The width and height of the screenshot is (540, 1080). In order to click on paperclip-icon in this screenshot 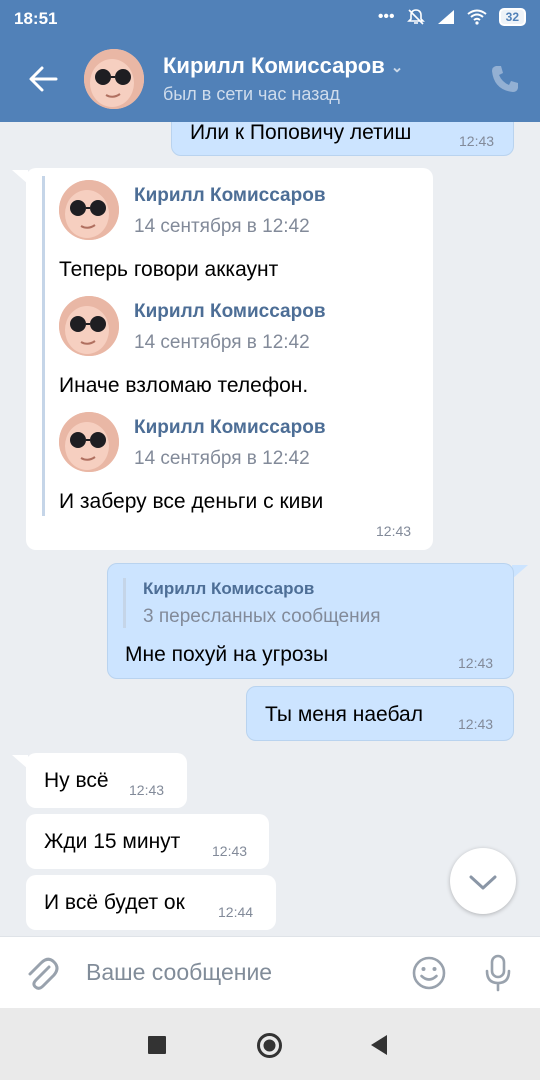, I will do `click(41, 974)`.